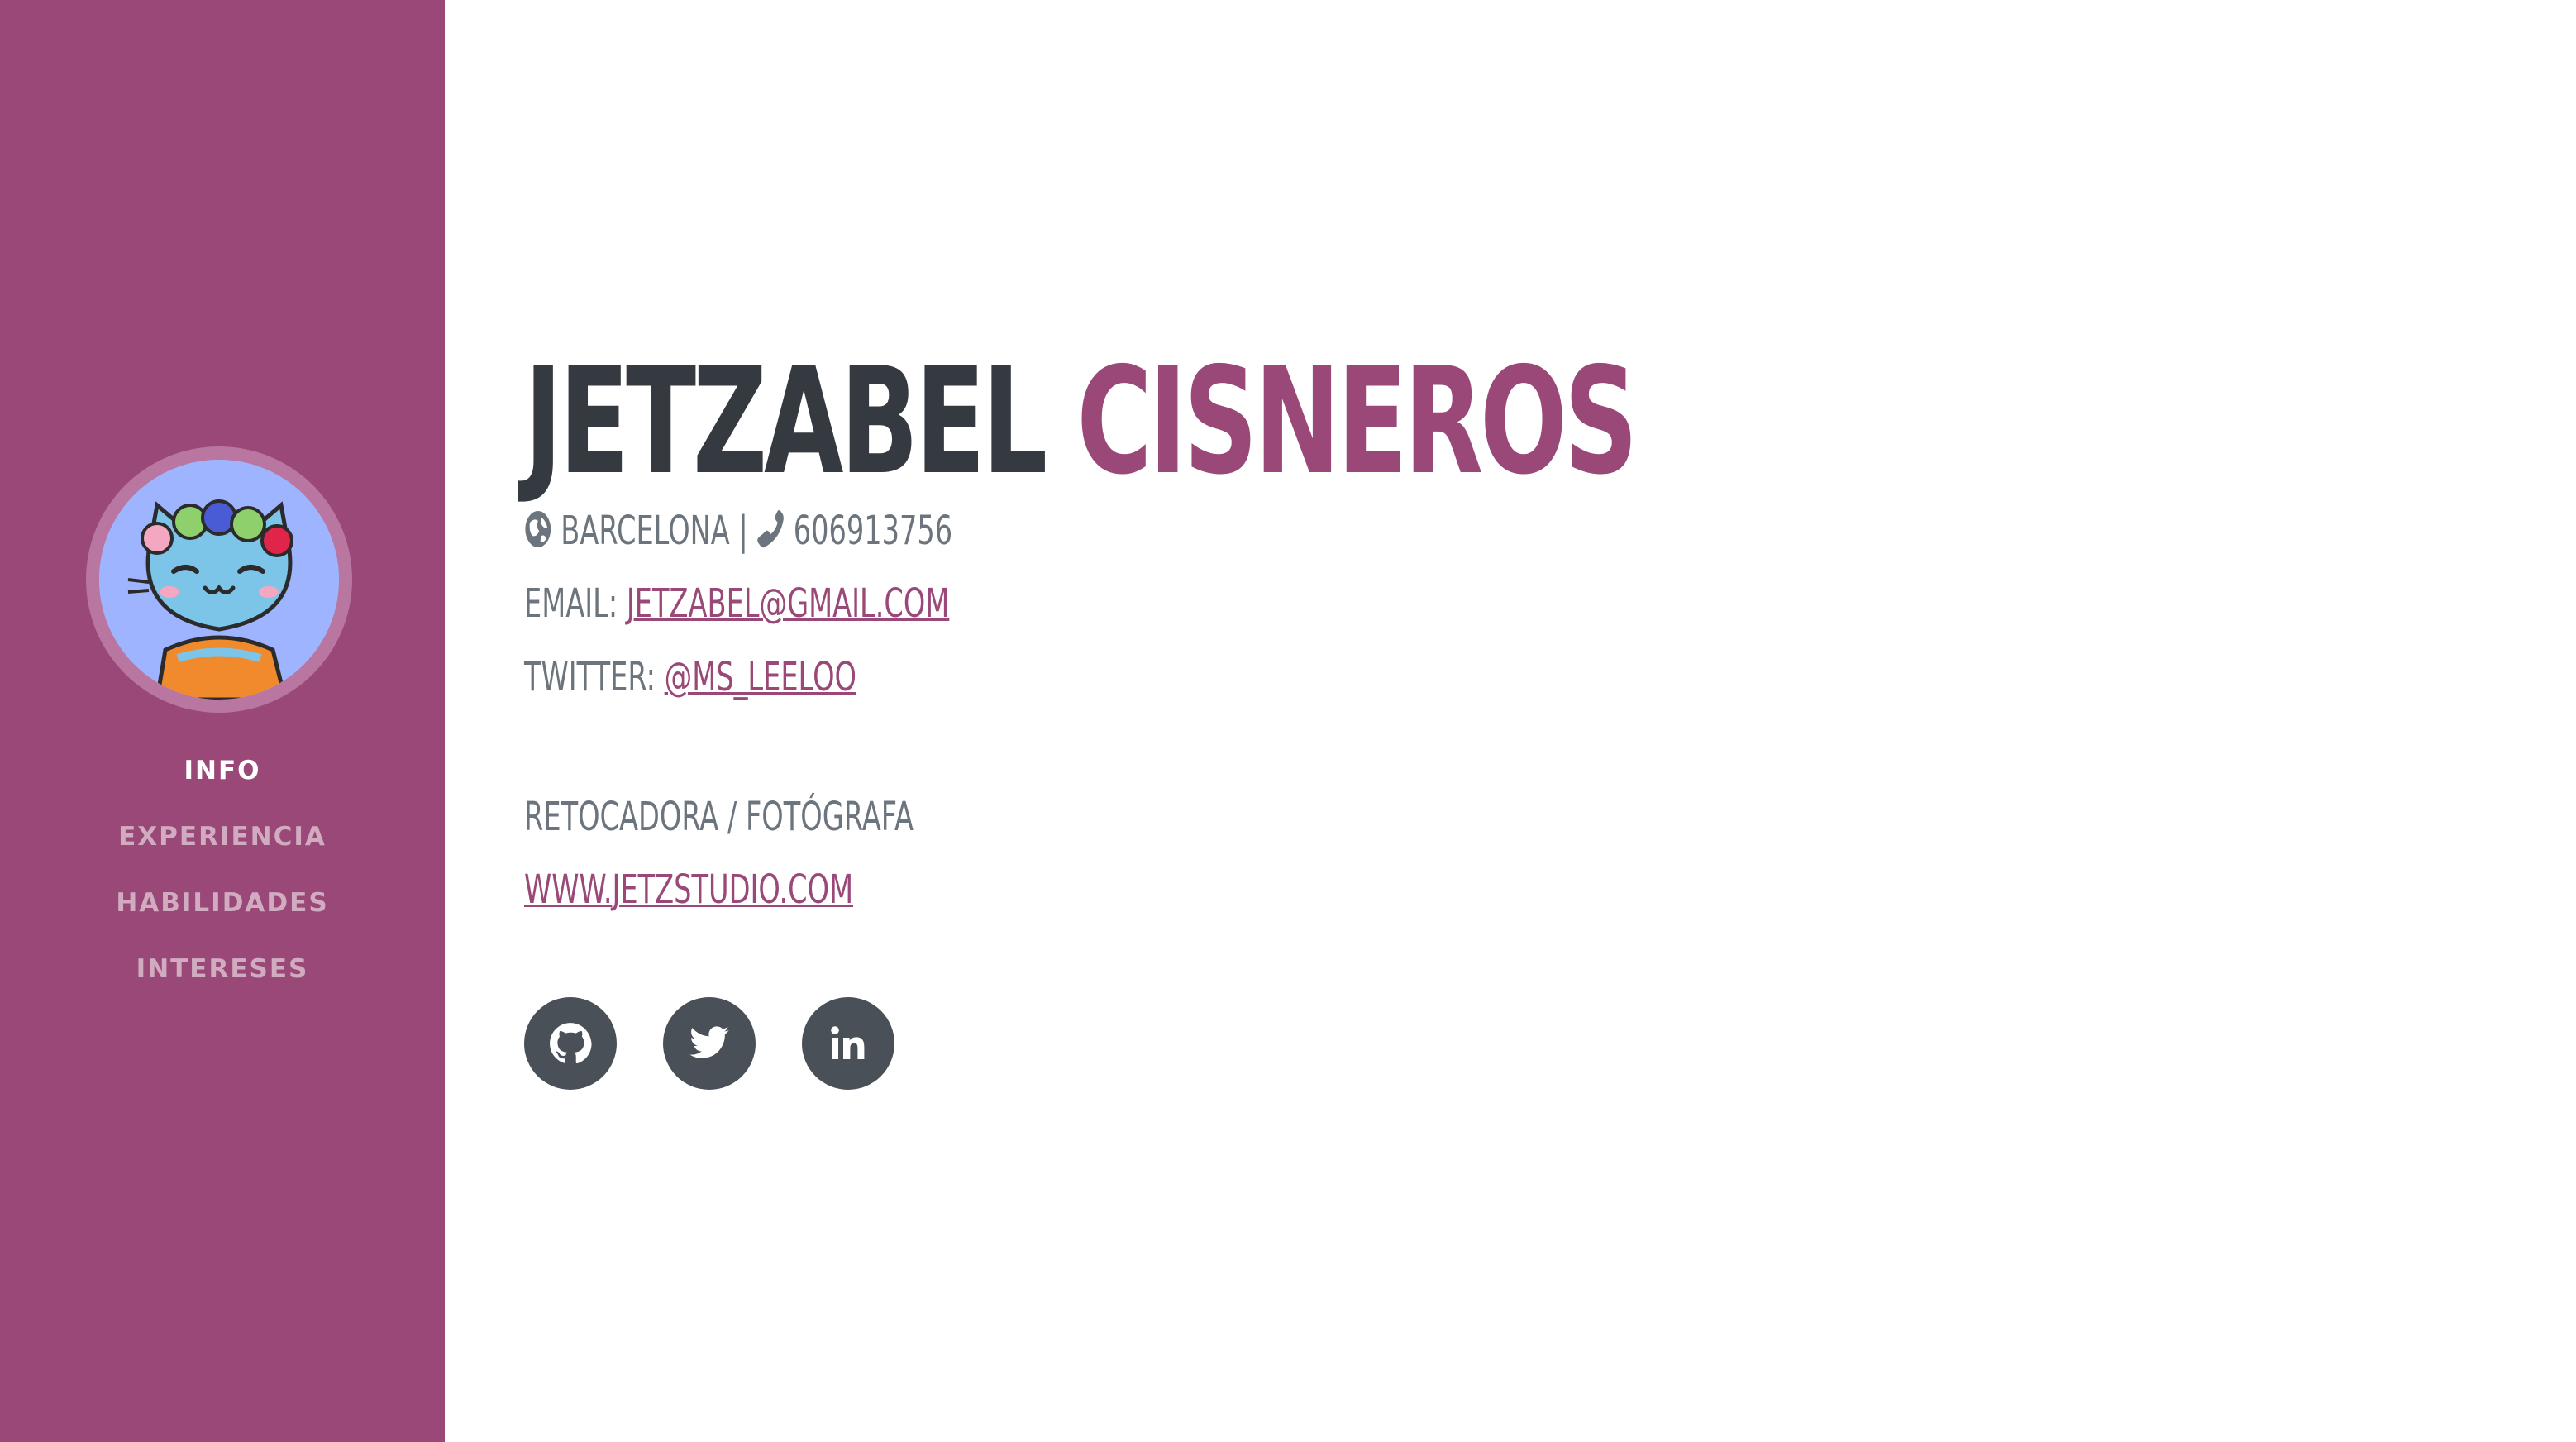  Describe the element at coordinates (770, 535) in the screenshot. I see `phone-icon` at that location.